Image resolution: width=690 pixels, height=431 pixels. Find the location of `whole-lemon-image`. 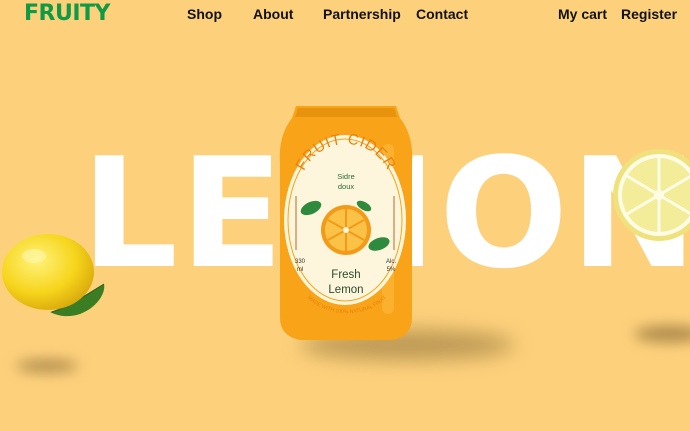

whole-lemon-image is located at coordinates (53, 275).